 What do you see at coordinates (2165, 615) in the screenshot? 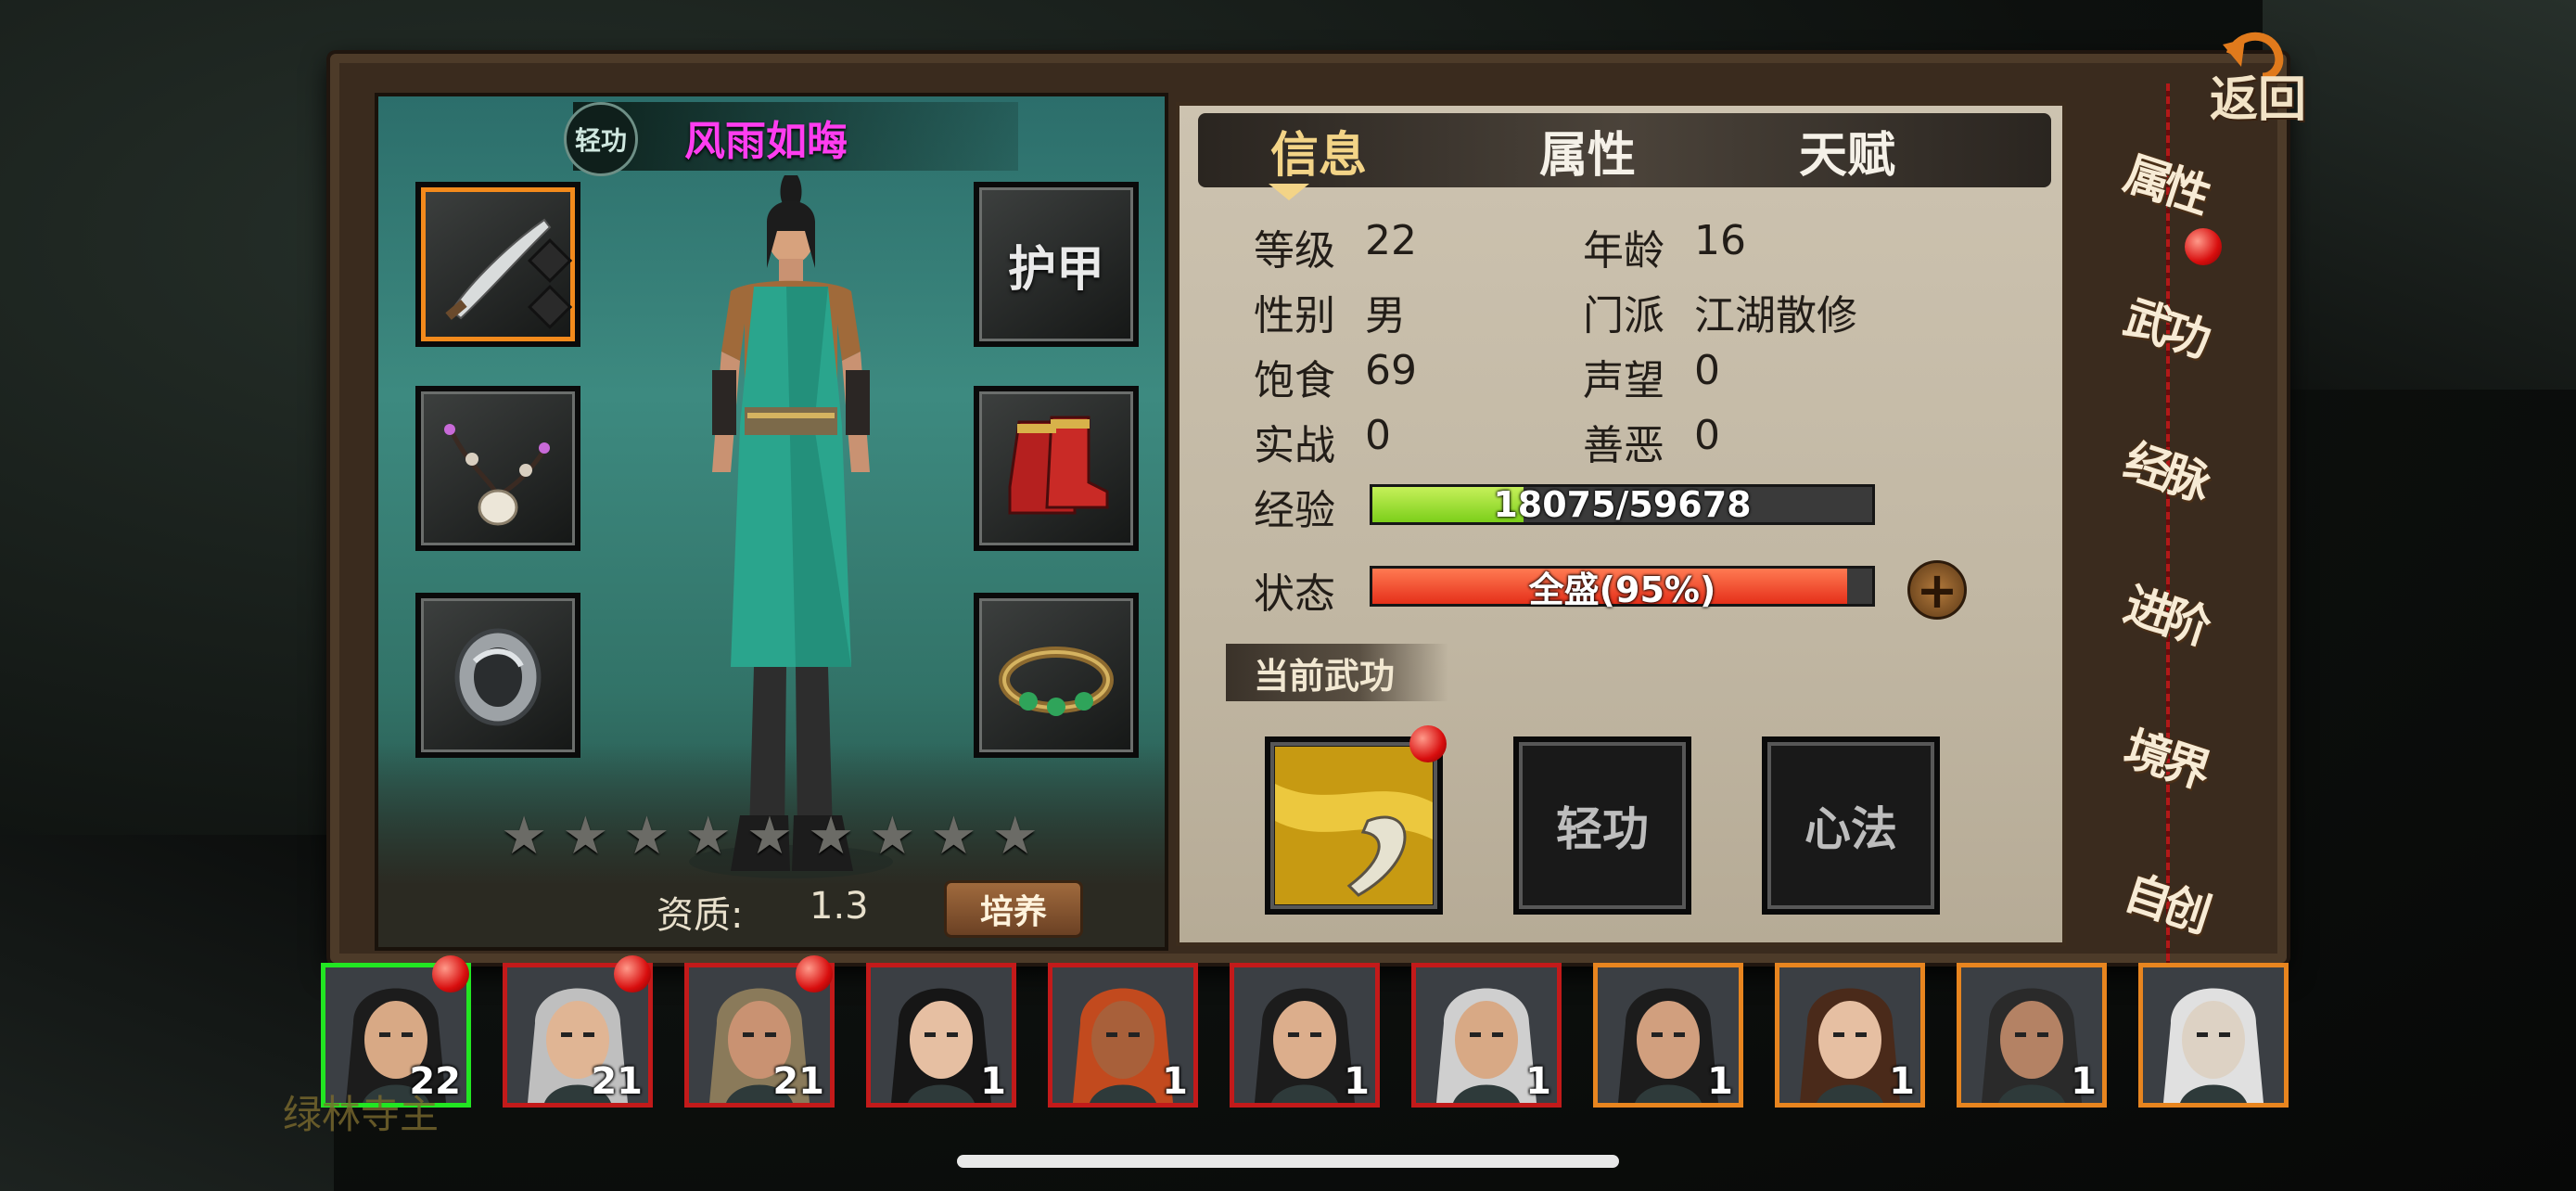
I see `side-menu-label: 进阶` at bounding box center [2165, 615].